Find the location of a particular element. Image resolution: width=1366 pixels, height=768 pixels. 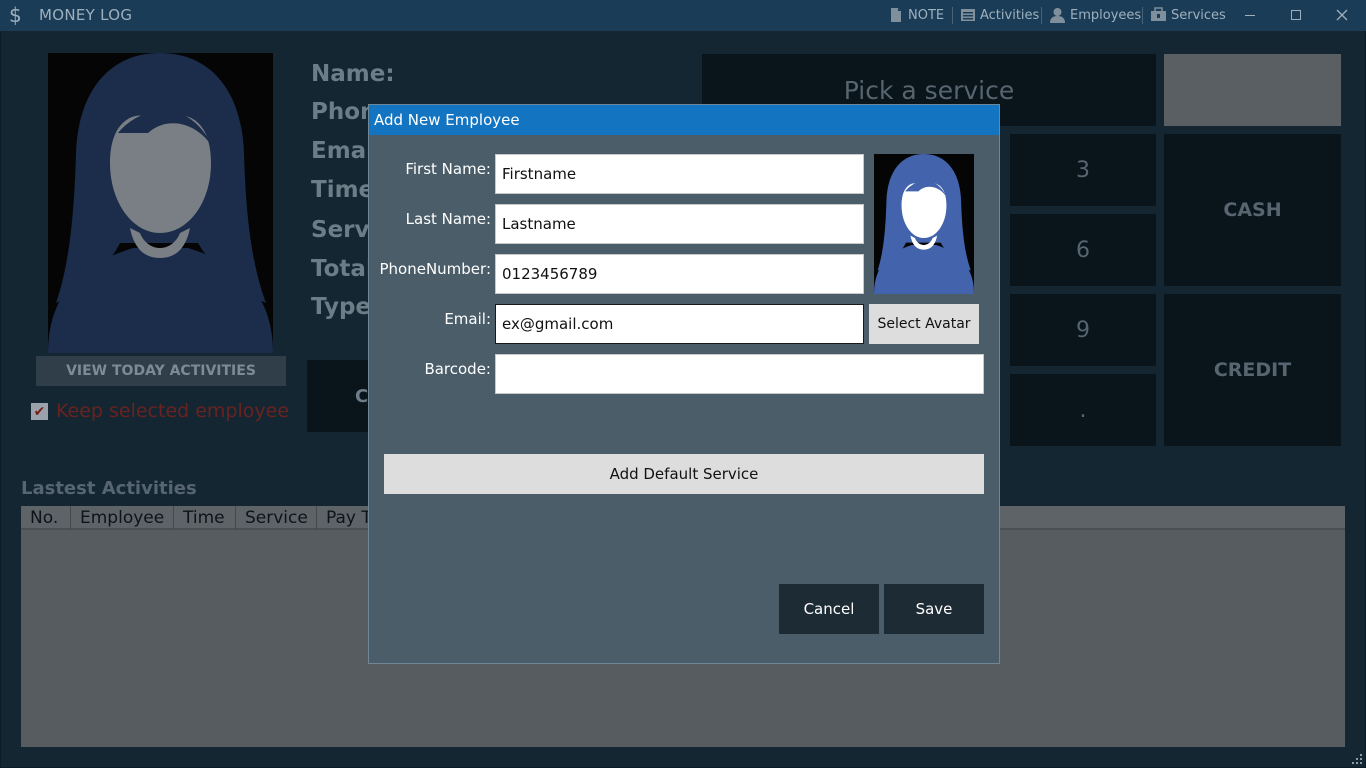

activities-label: Activities is located at coordinates (1010, 15).